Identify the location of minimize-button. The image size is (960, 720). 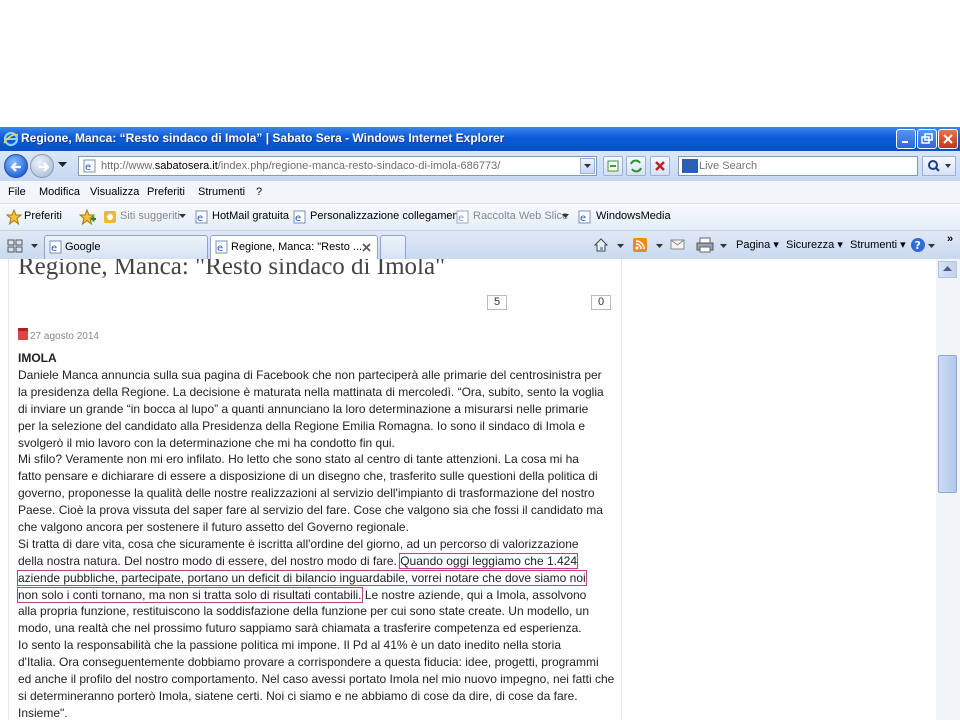
(906, 139).